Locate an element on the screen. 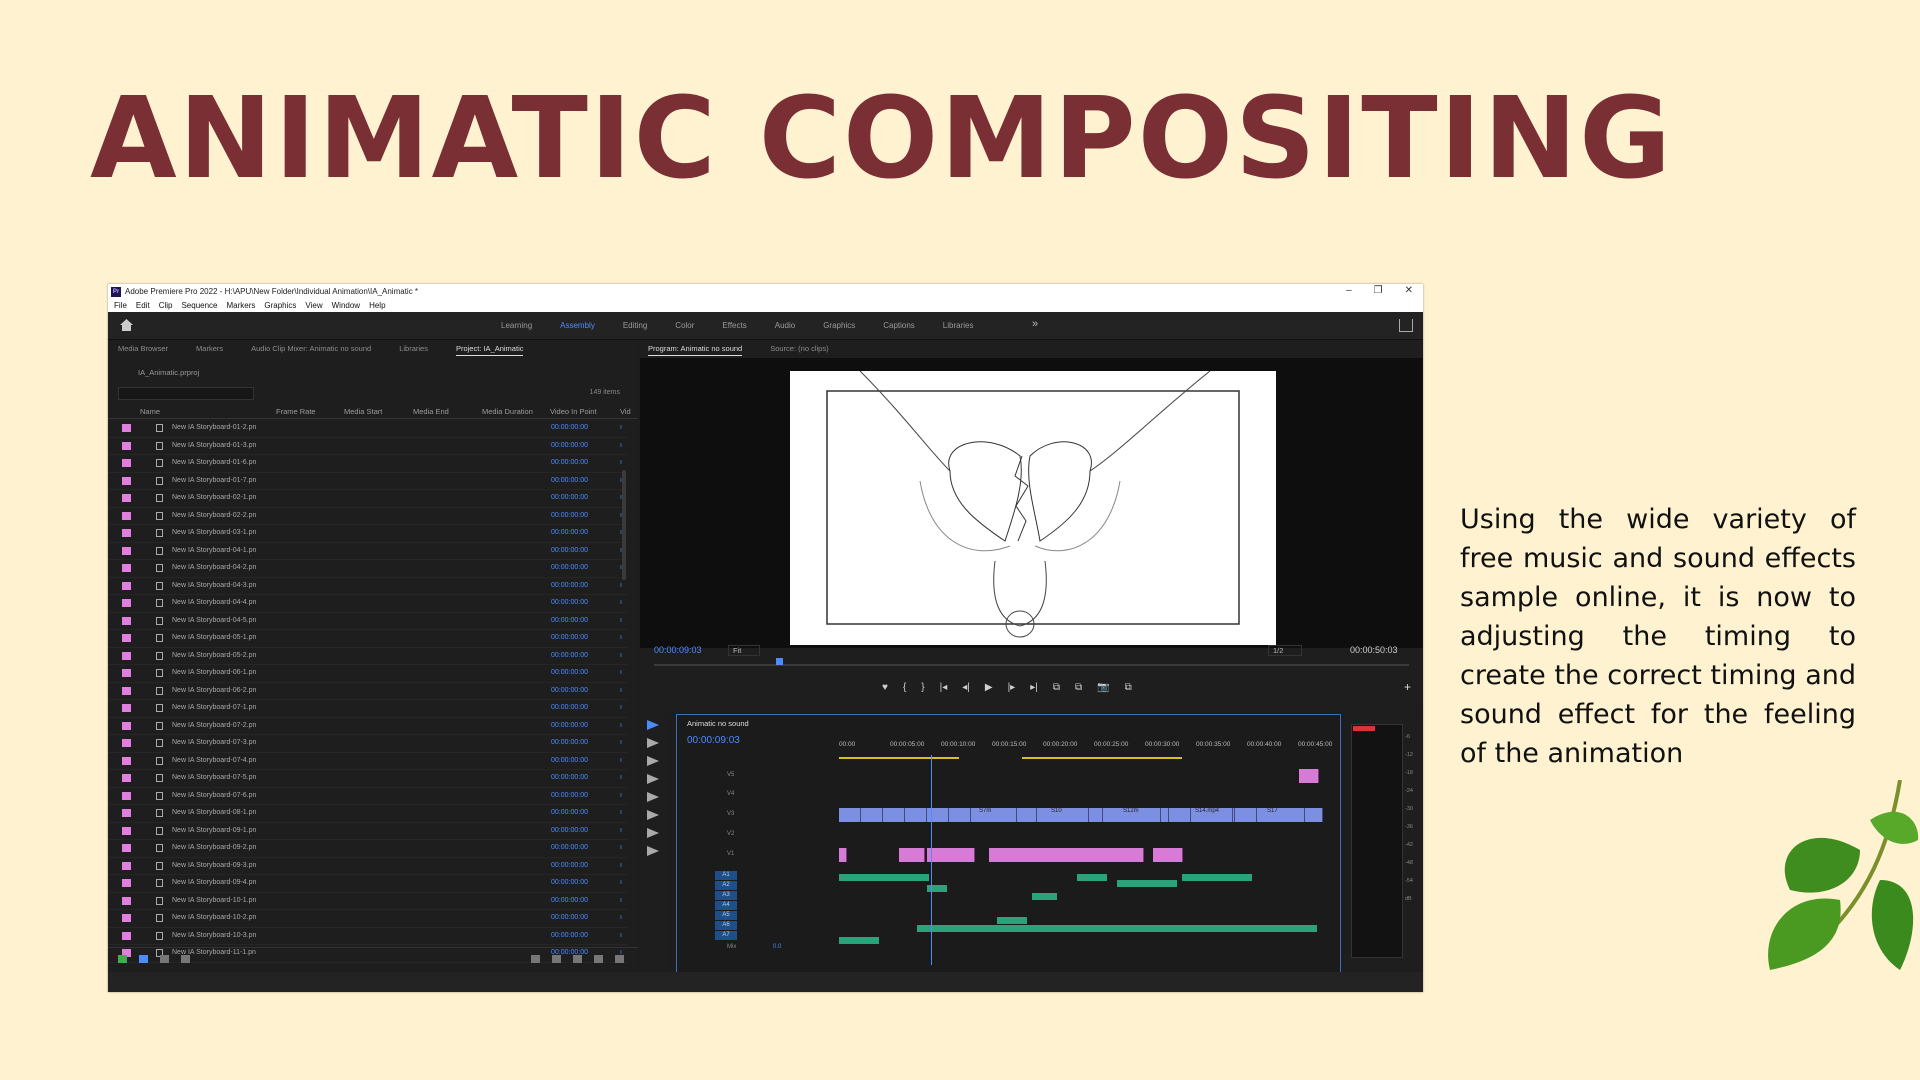  project-item-row: New IA Storyboard-07-6.pn 00:00:00:00 ı is located at coordinates (368, 796).